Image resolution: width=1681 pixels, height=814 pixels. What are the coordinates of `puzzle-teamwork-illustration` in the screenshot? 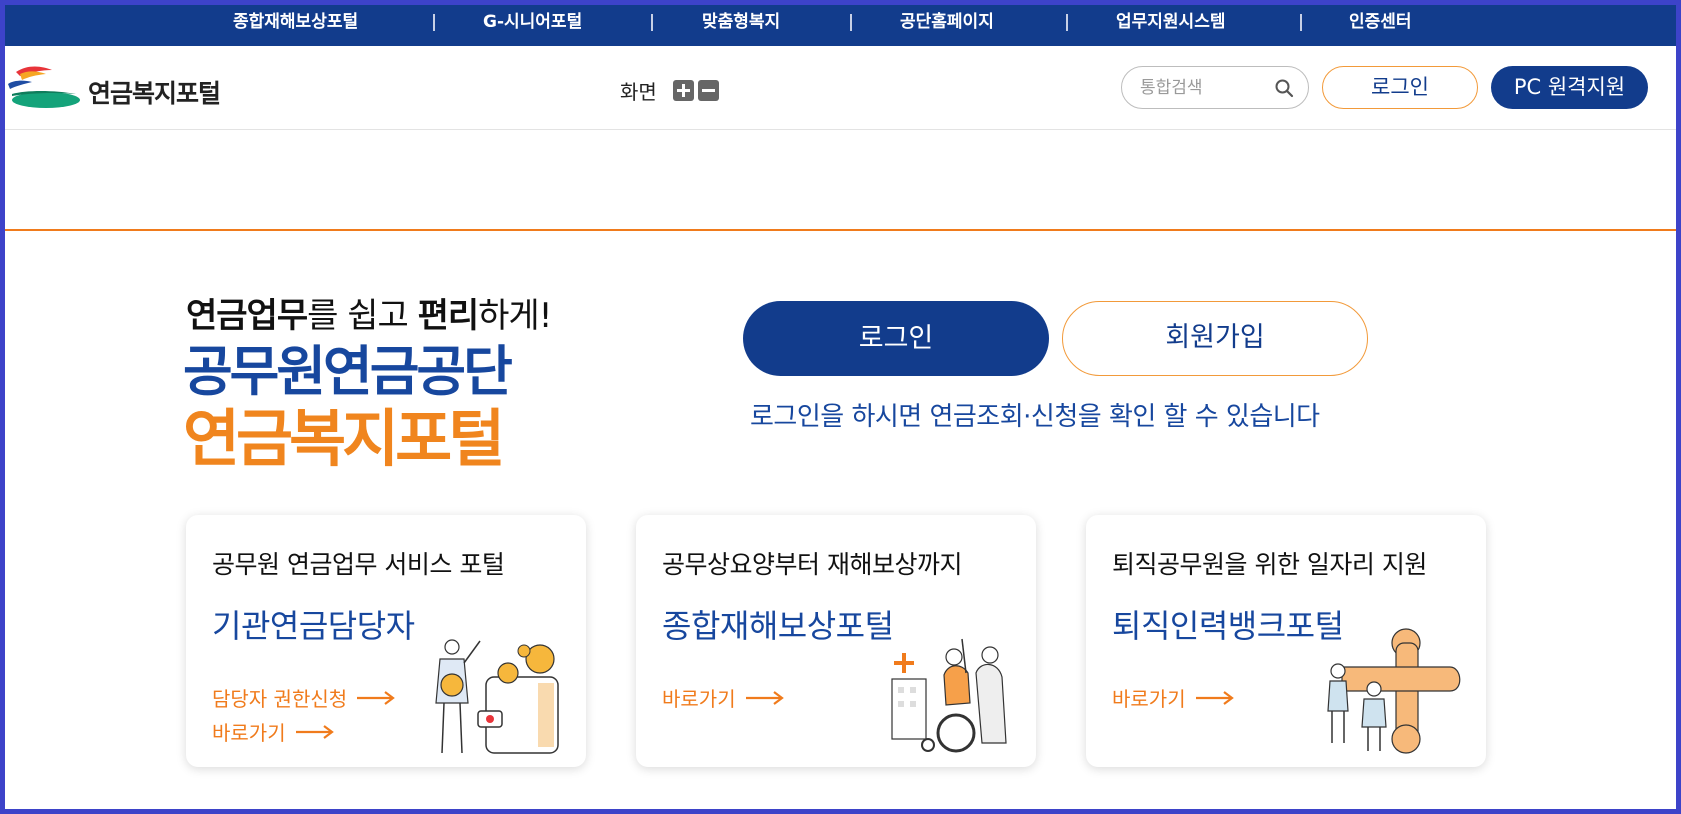 It's located at (1394, 691).